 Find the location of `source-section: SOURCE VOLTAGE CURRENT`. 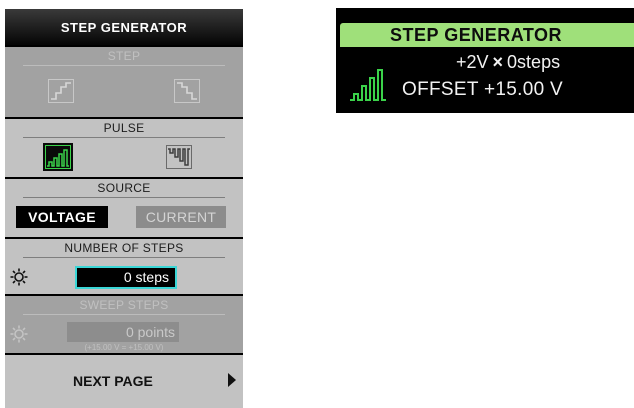

source-section: SOURCE VOLTAGE CURRENT is located at coordinates (124, 208).